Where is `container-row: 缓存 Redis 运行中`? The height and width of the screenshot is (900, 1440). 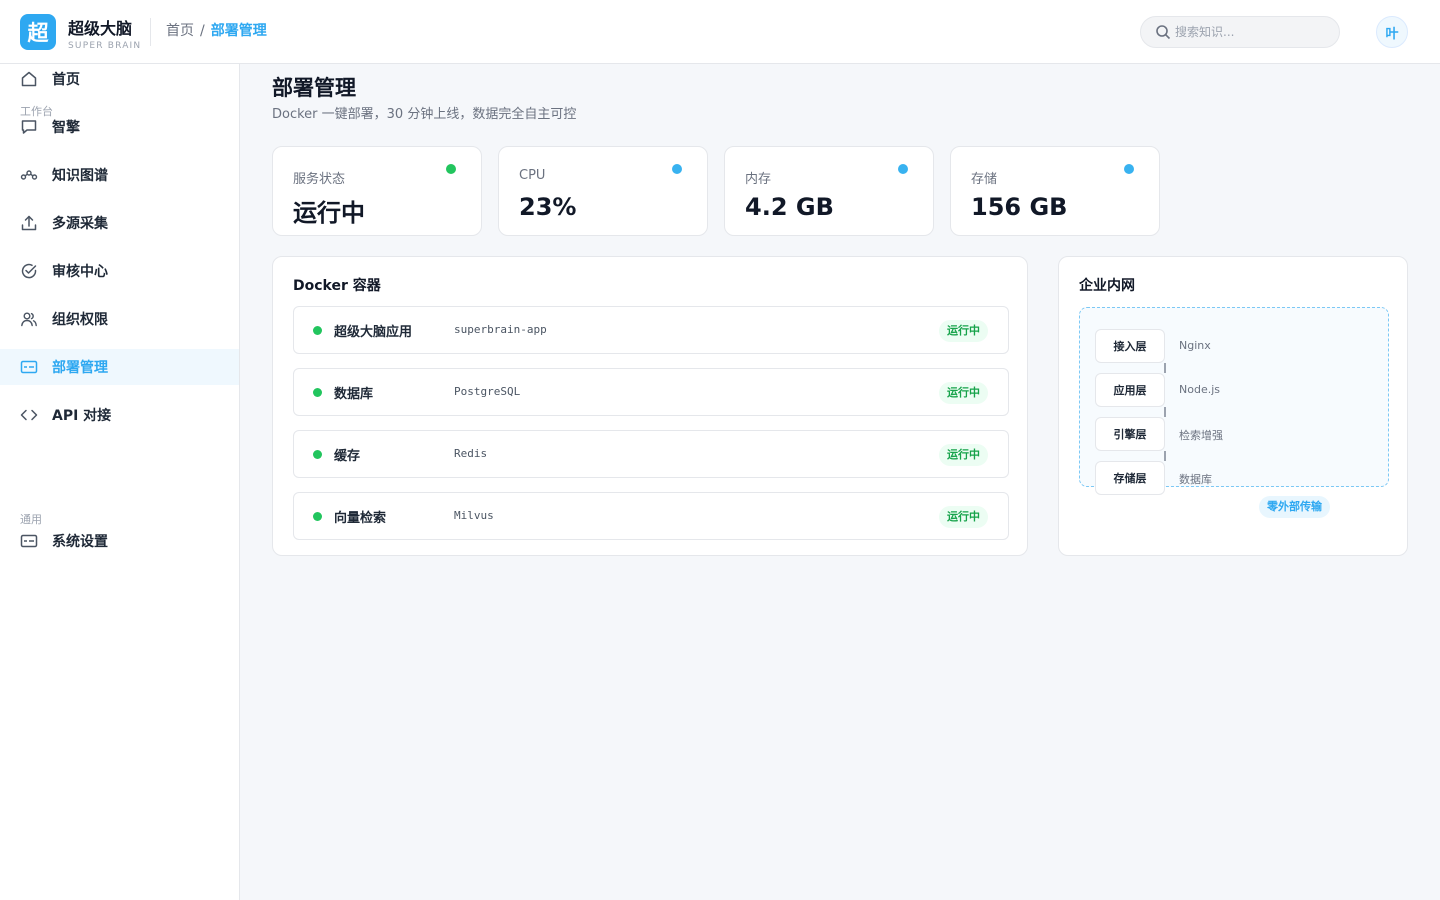
container-row: 缓存 Redis 运行中 is located at coordinates (651, 454).